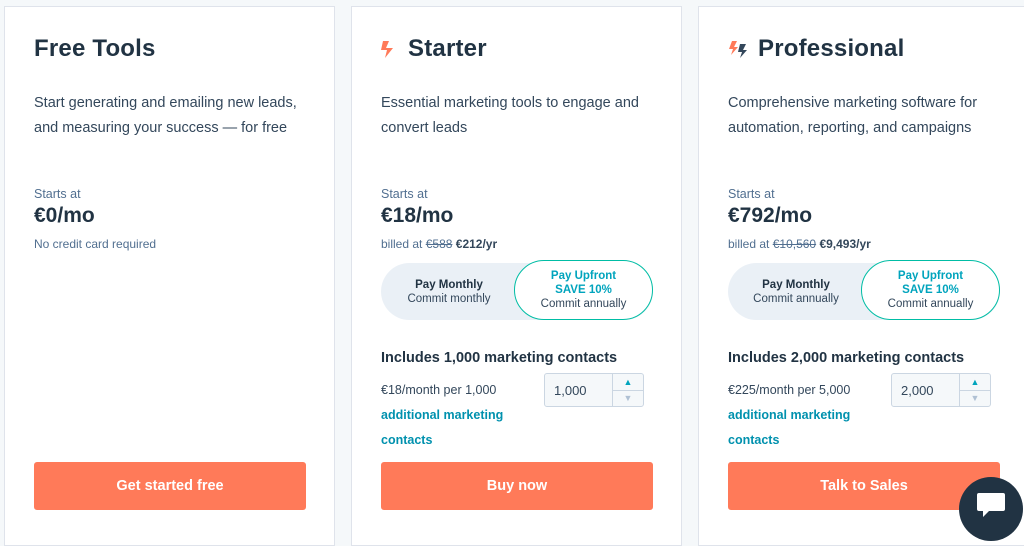  I want to click on pay-monthly-option: Pay Monthly Commit monthly, so click(449, 291).